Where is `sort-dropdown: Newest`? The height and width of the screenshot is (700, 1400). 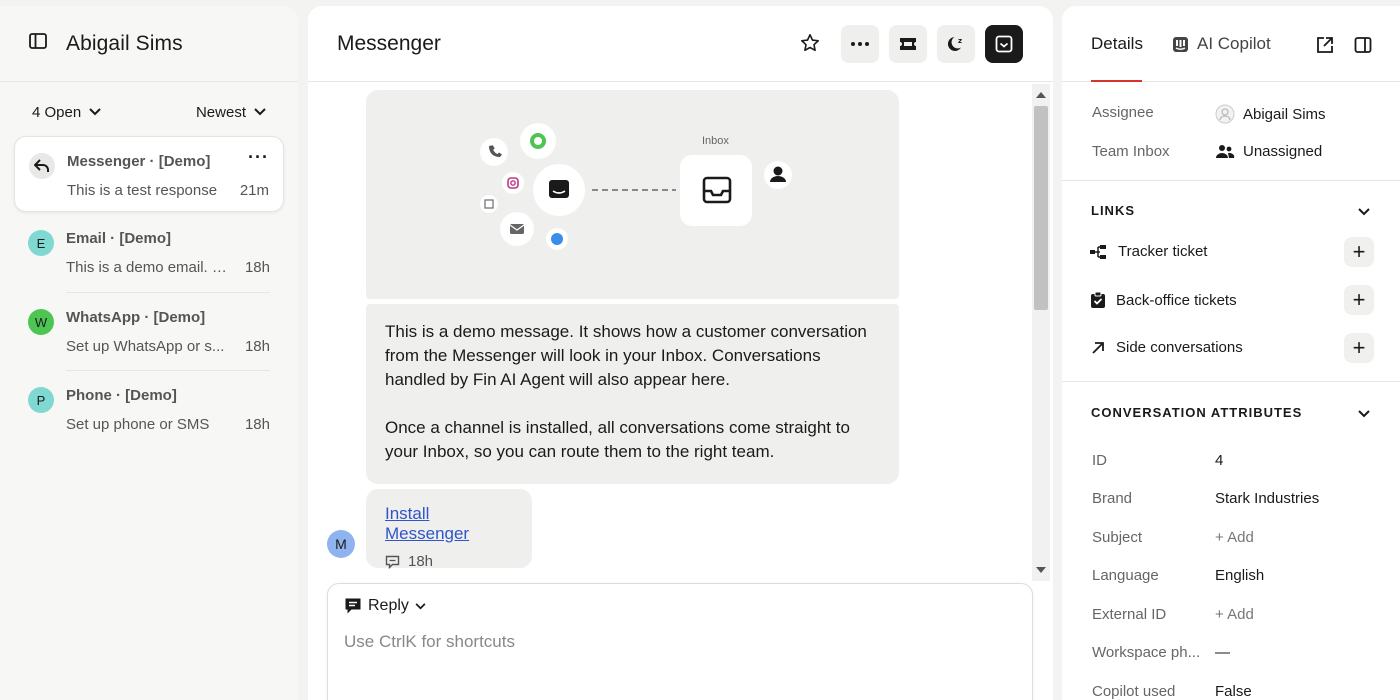 sort-dropdown: Newest is located at coordinates (231, 112).